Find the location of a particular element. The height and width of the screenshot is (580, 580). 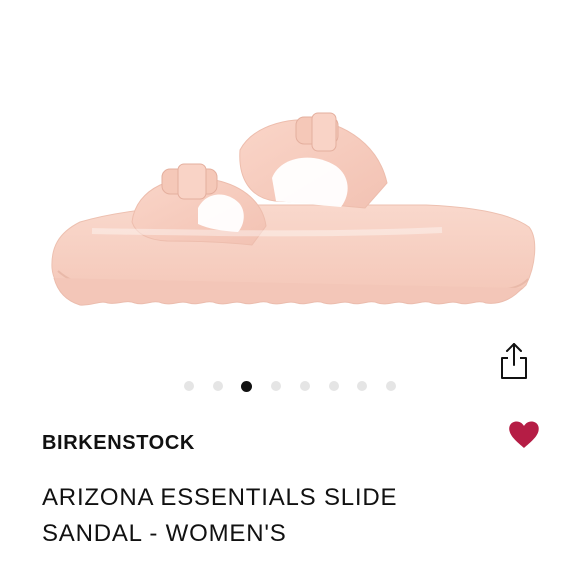

brand-name: BIRKENSTOCK is located at coordinates (118, 443).